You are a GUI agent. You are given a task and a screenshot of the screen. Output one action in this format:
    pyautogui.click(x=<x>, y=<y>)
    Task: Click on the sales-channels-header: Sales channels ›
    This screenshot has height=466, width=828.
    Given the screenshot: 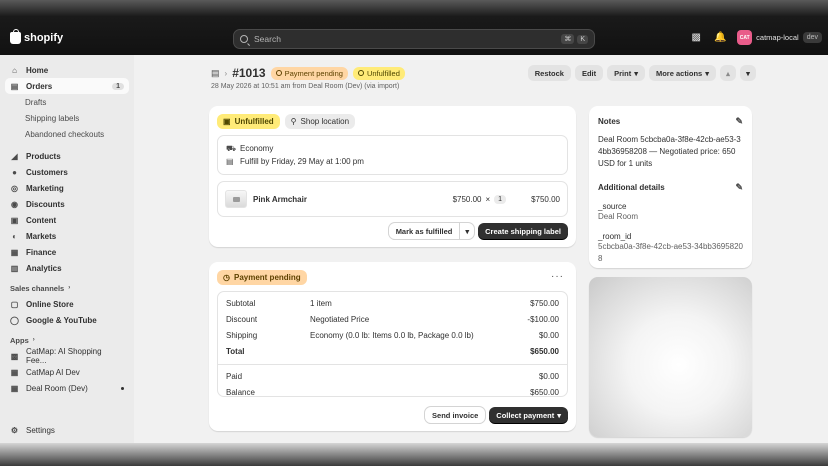 What is the action you would take?
    pyautogui.click(x=67, y=288)
    